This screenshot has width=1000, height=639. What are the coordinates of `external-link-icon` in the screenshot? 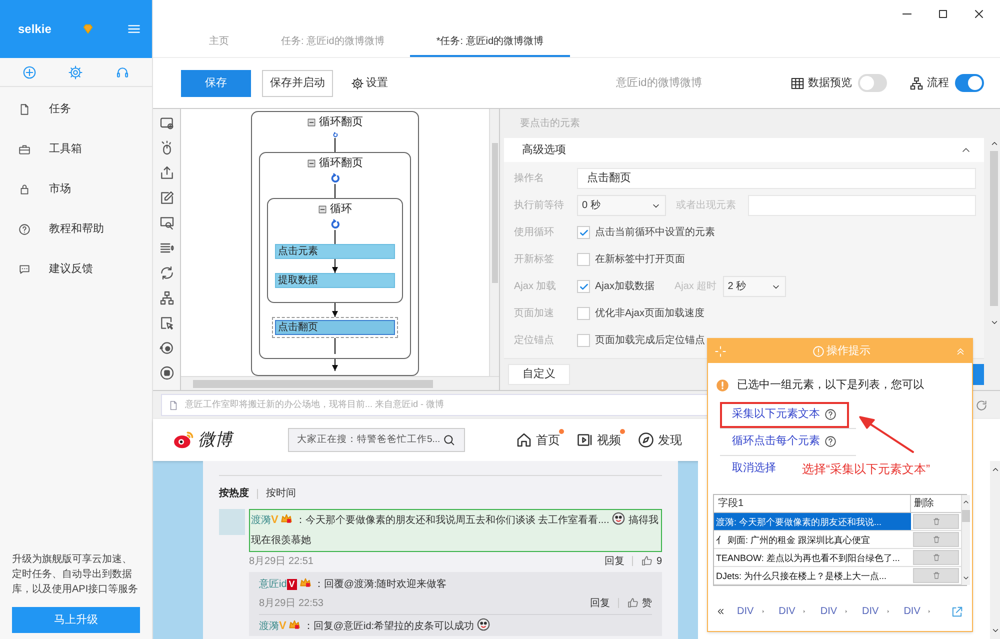 It's located at (957, 611).